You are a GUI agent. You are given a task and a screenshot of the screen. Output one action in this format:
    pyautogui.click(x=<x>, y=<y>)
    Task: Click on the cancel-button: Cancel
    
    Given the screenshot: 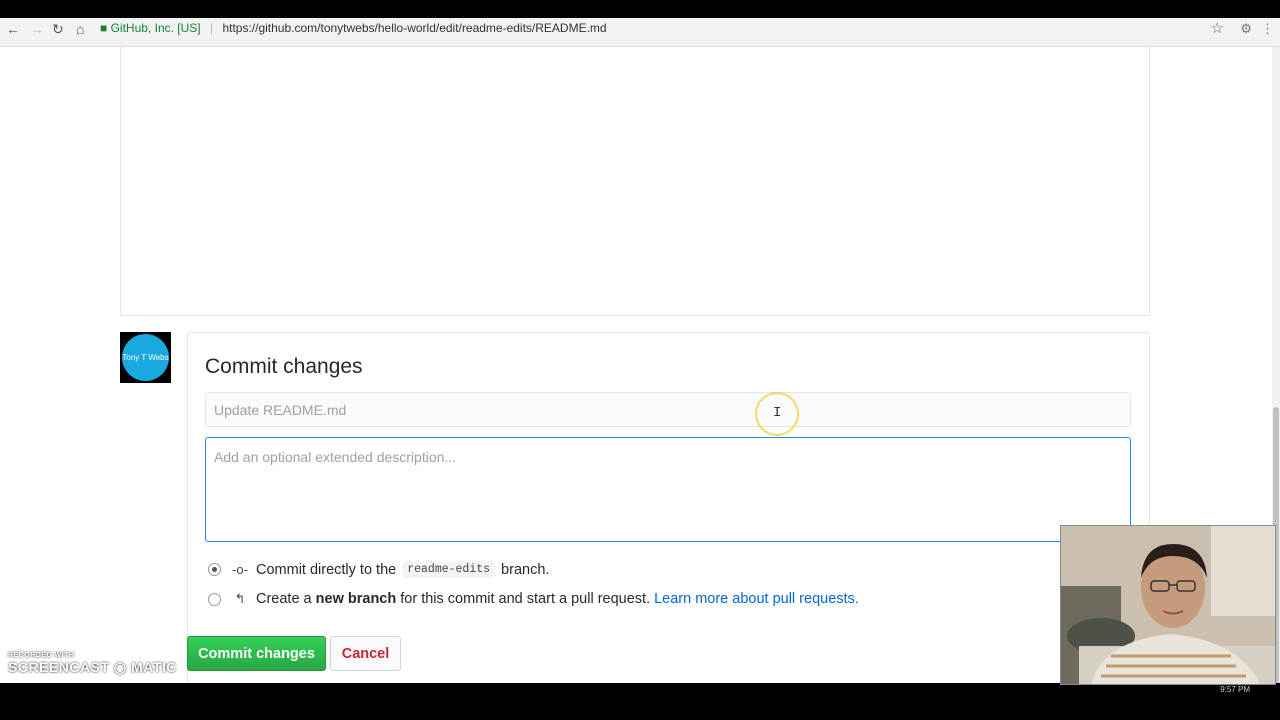 What is the action you would take?
    pyautogui.click(x=365, y=653)
    